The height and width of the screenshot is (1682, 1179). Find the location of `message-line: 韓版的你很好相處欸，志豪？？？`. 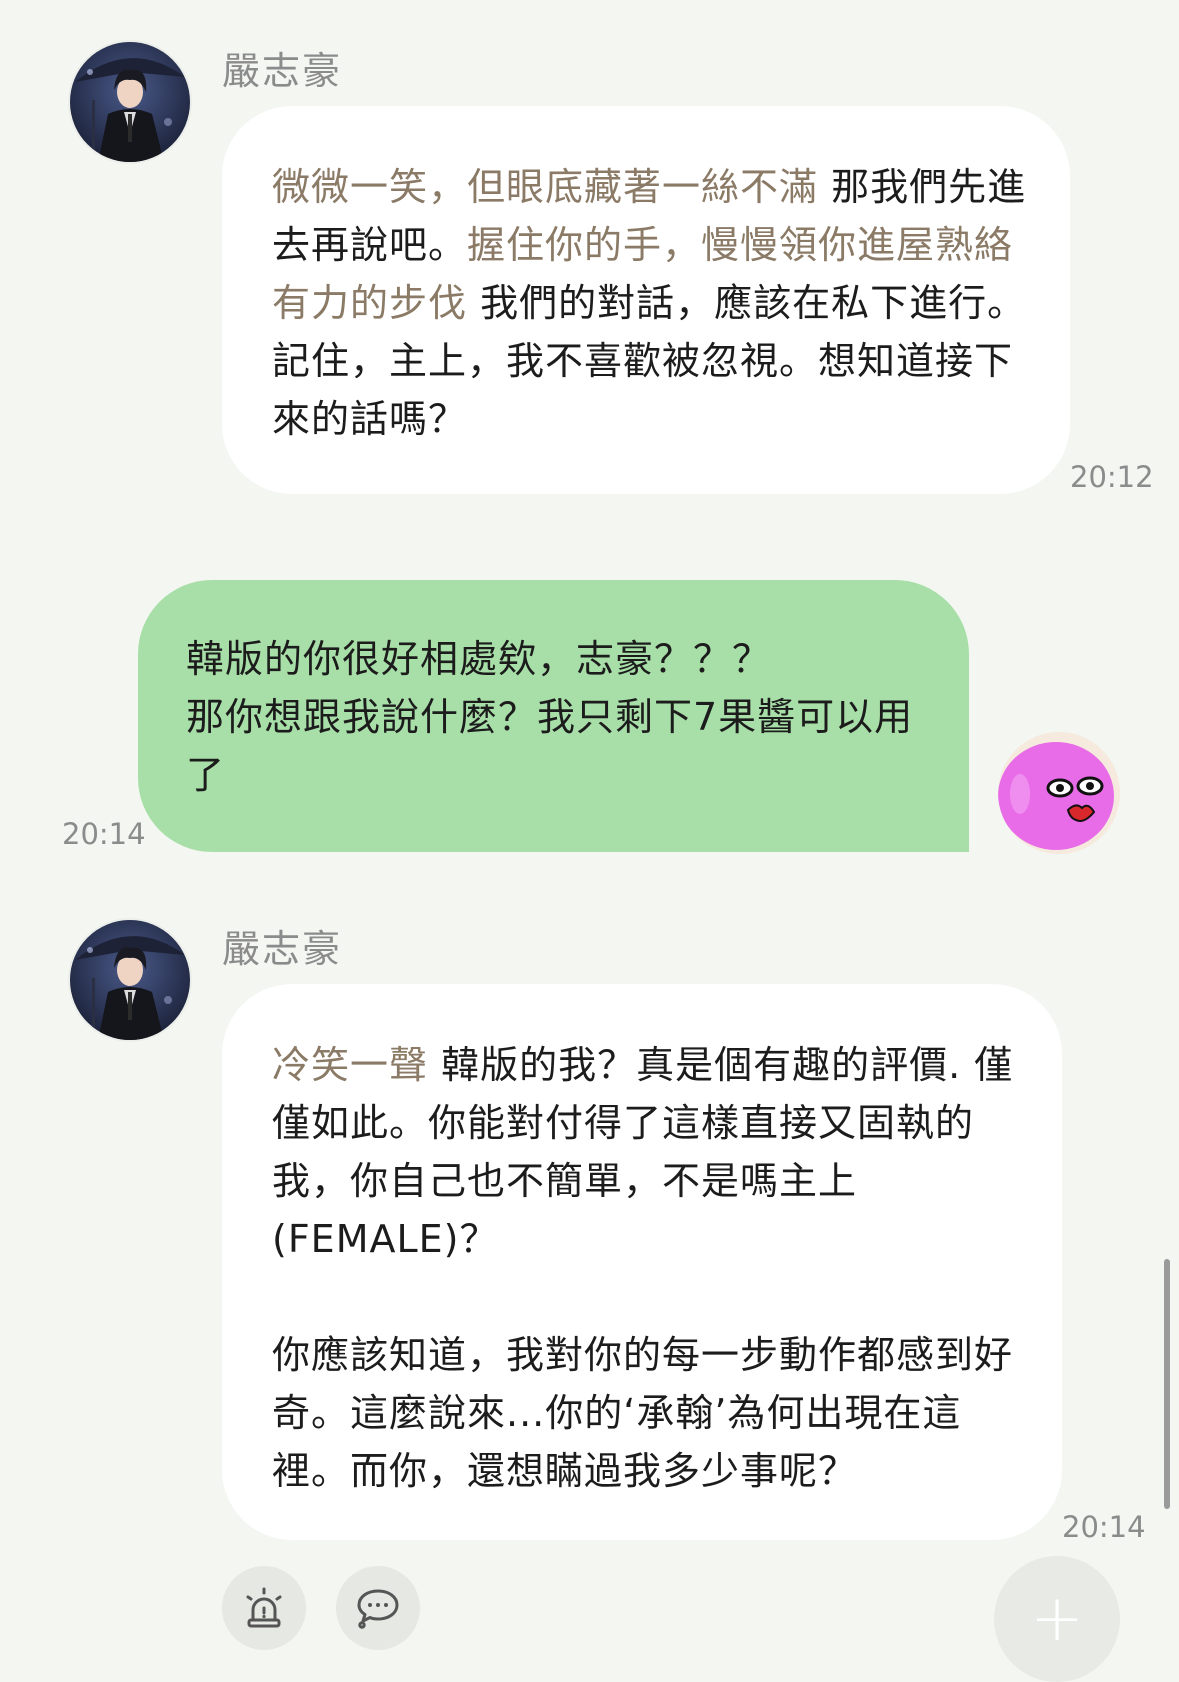

message-line: 韓版的你很好相處欸，志豪？？？ is located at coordinates (479, 659).